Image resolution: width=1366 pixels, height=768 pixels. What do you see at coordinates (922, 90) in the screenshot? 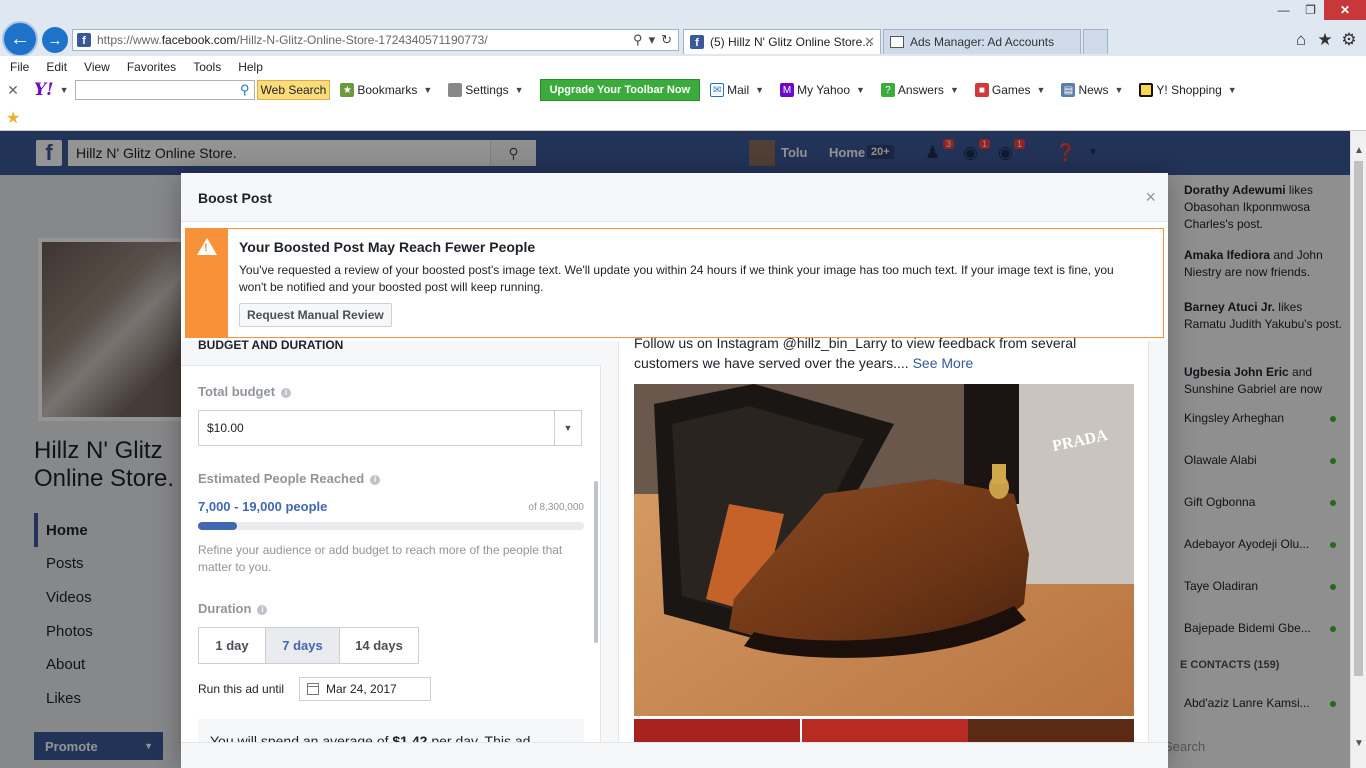
I see `answers-button: ? Answers ▼` at bounding box center [922, 90].